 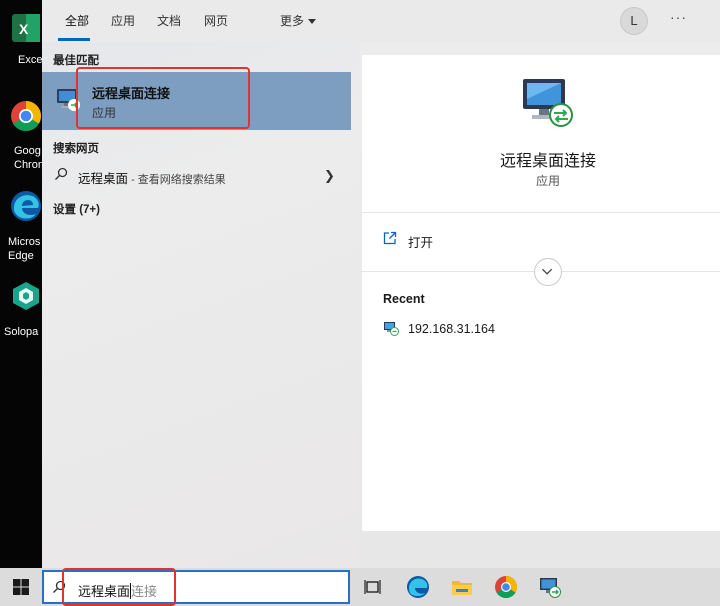 I want to click on open-label: 打开, so click(x=421, y=243).